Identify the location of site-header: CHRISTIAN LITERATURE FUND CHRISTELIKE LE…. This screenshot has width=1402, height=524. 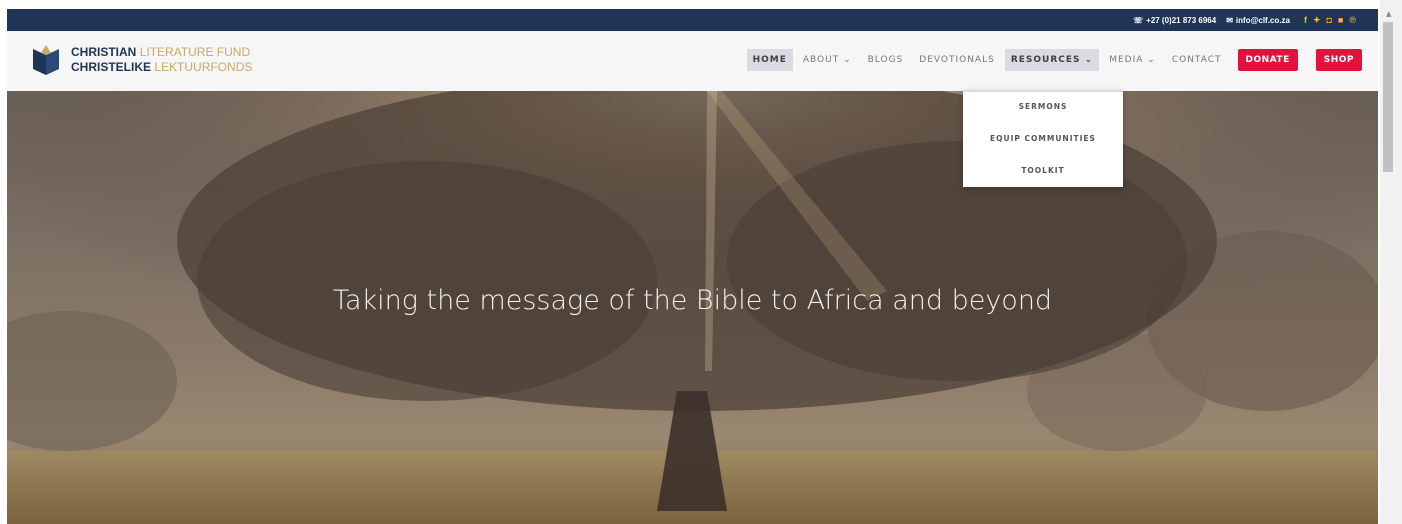
(692, 61).